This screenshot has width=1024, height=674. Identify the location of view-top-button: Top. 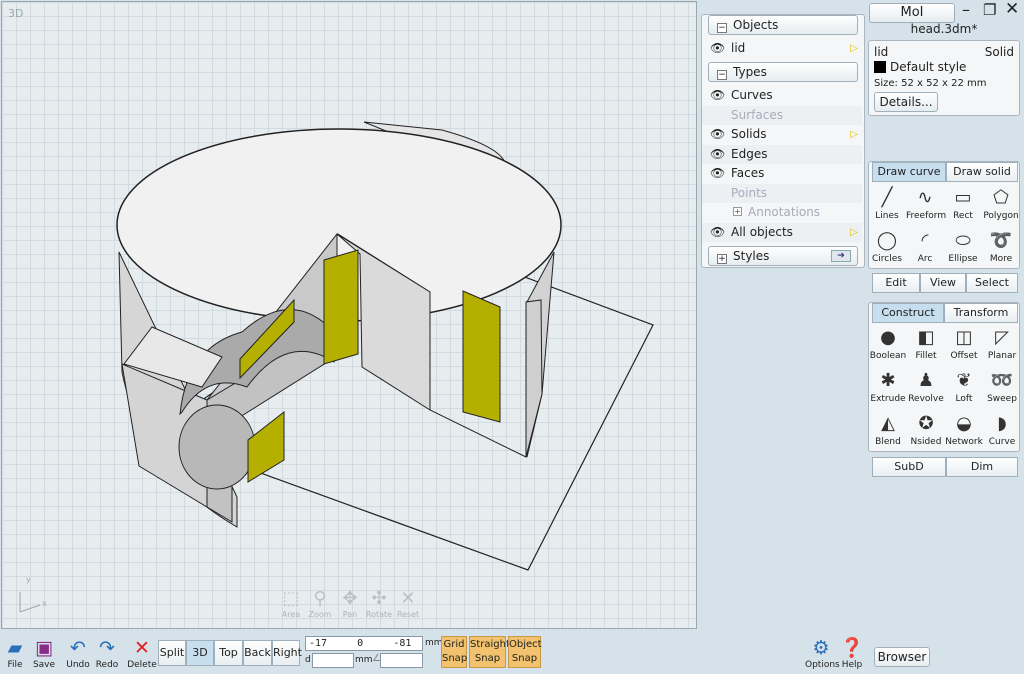
(228, 653).